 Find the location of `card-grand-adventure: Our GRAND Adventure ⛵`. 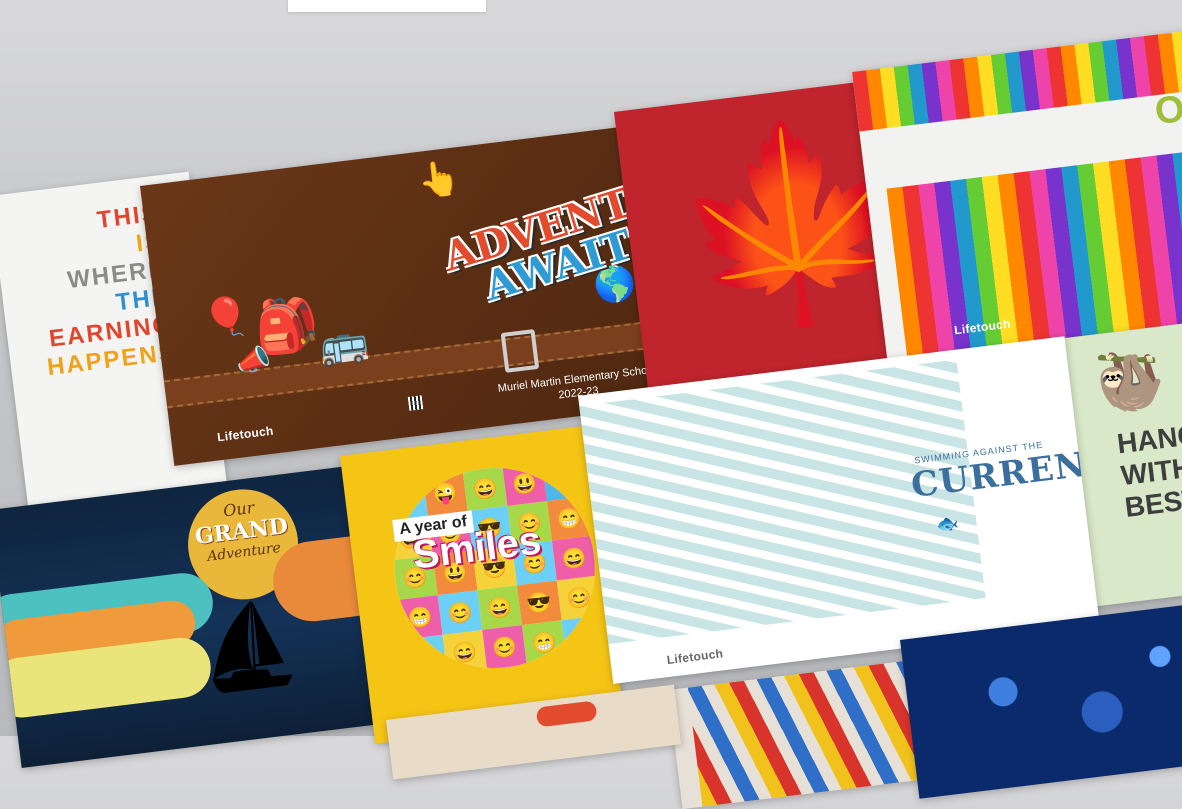

card-grand-adventure: Our GRAND Adventure ⛵ is located at coordinates (190, 617).